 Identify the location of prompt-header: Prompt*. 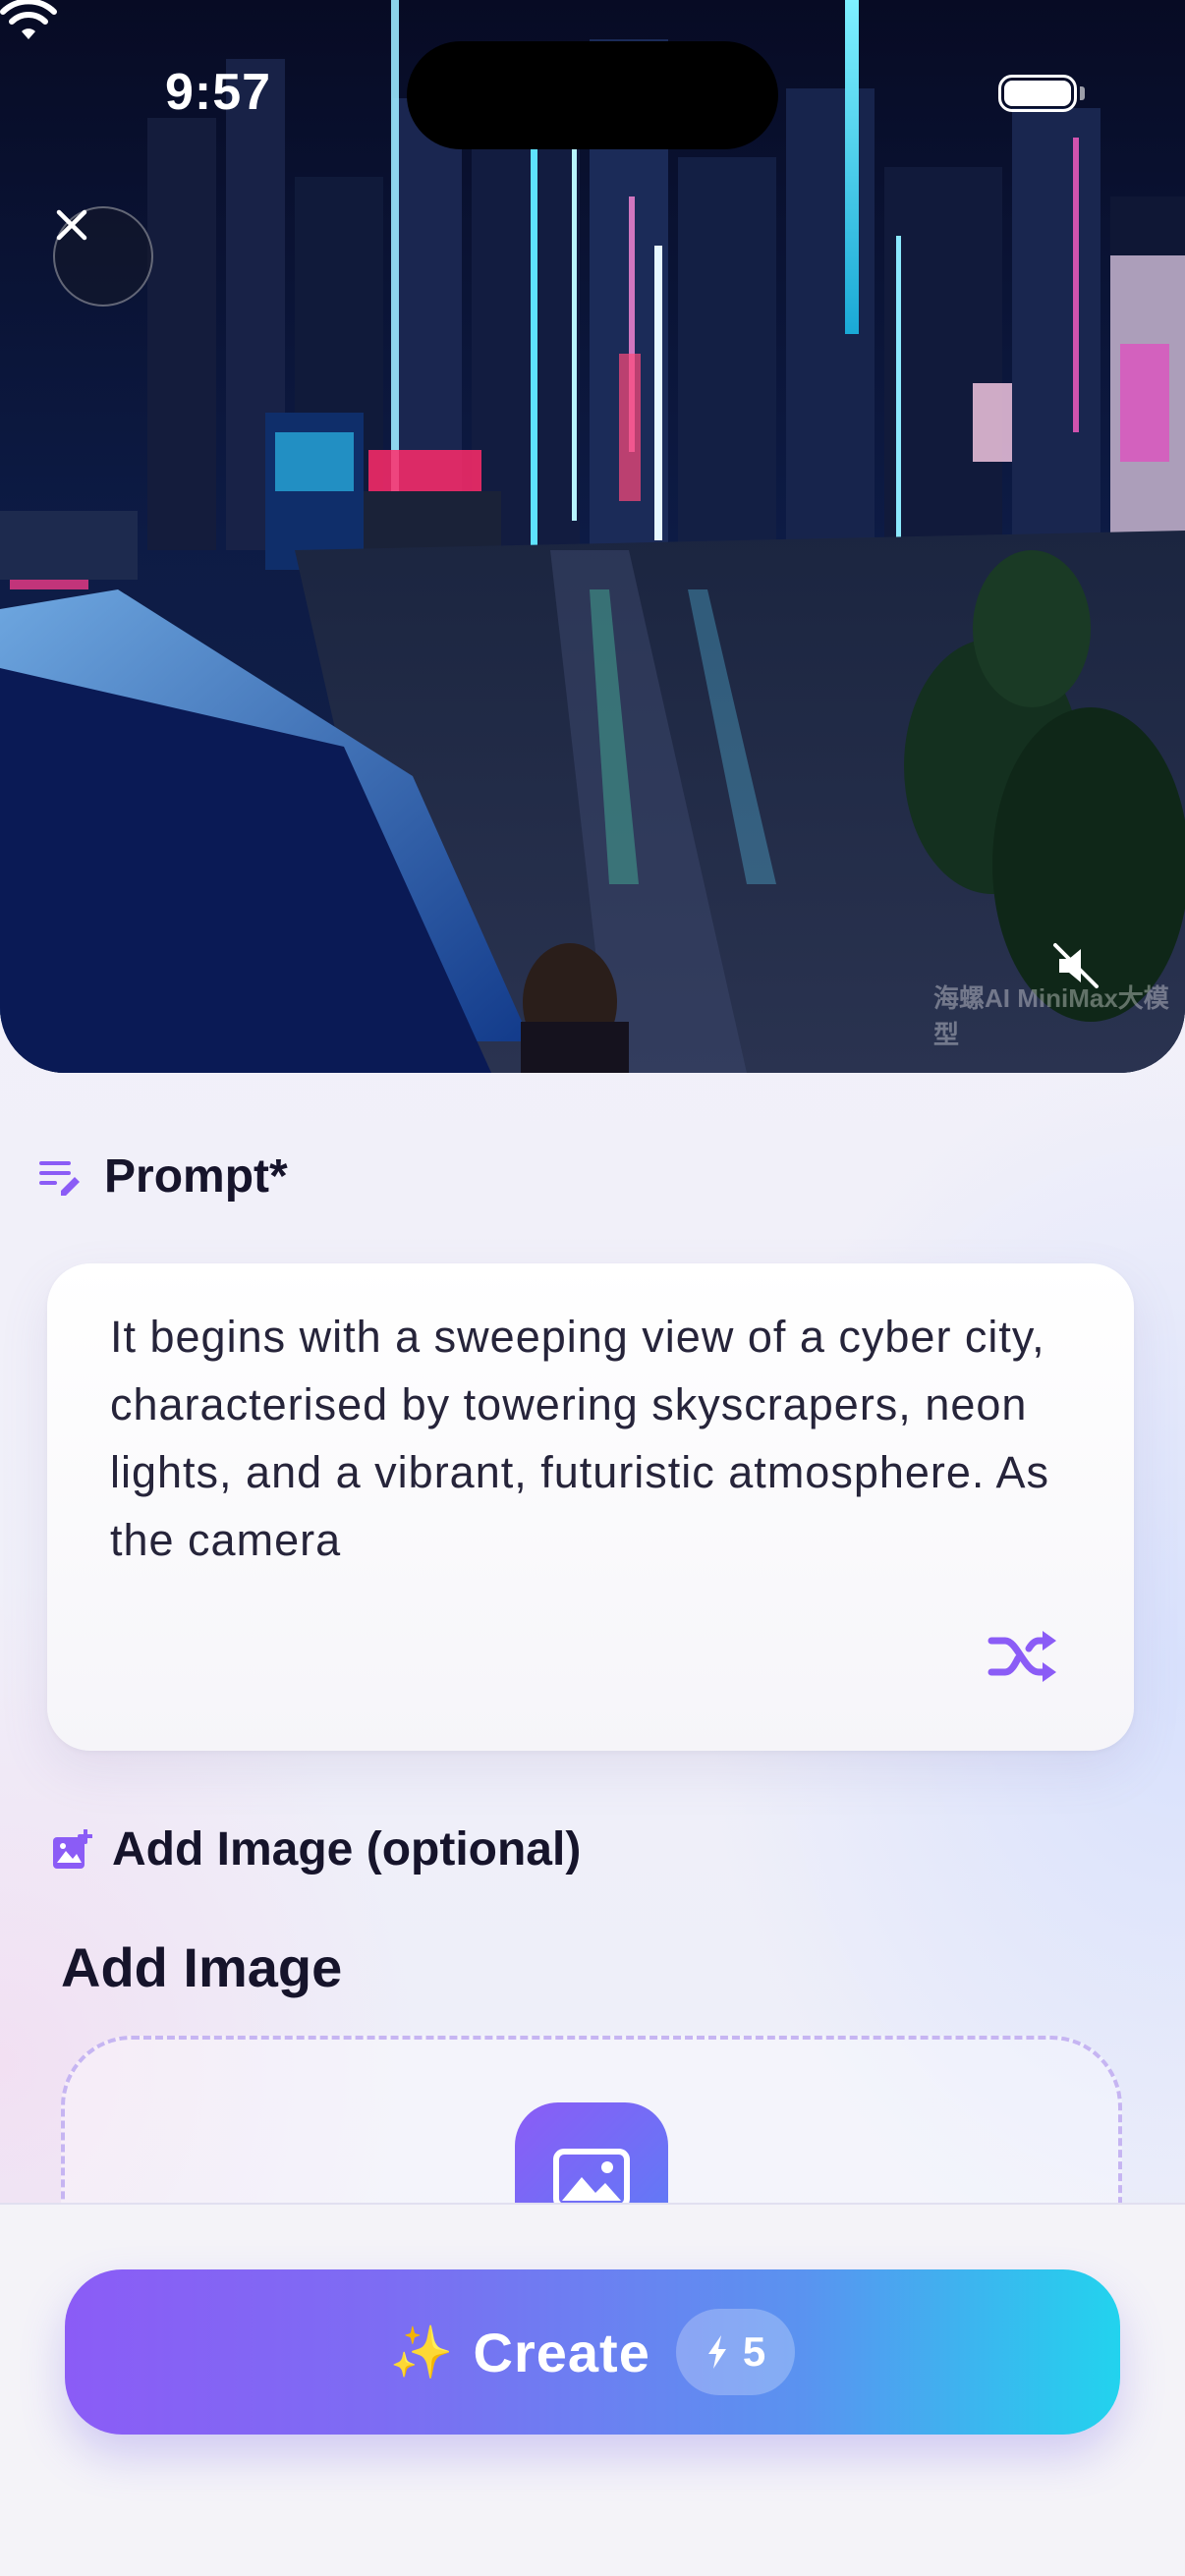
(164, 1176).